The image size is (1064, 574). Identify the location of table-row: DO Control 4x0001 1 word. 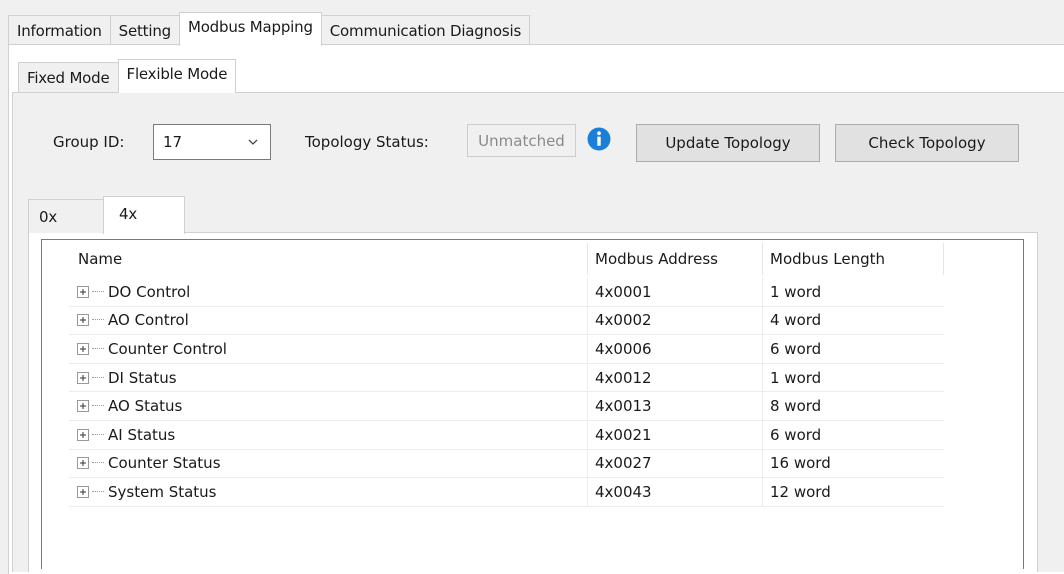
(506, 292).